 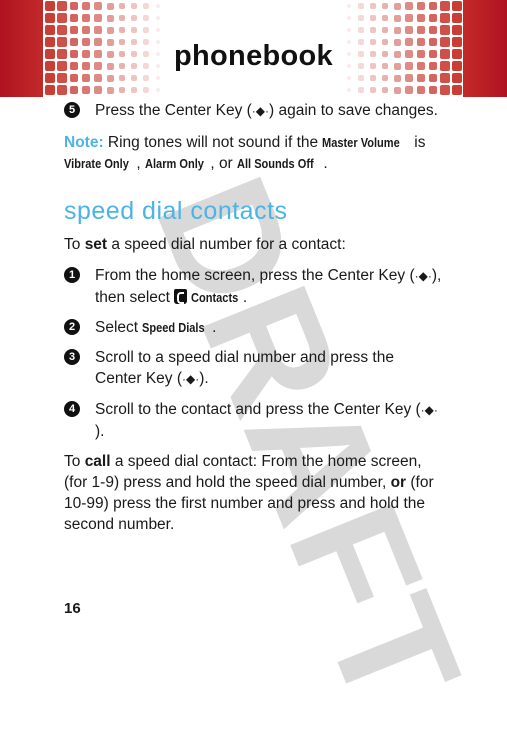 I want to click on note-label: Note:, so click(x=84, y=142).